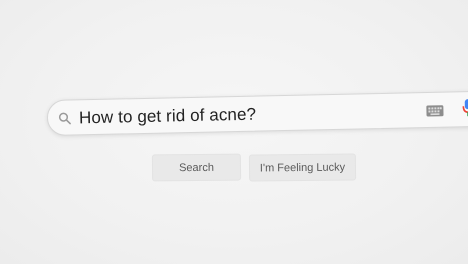 The image size is (468, 264). I want to click on search-input: How to get rid of acne?, so click(168, 117).